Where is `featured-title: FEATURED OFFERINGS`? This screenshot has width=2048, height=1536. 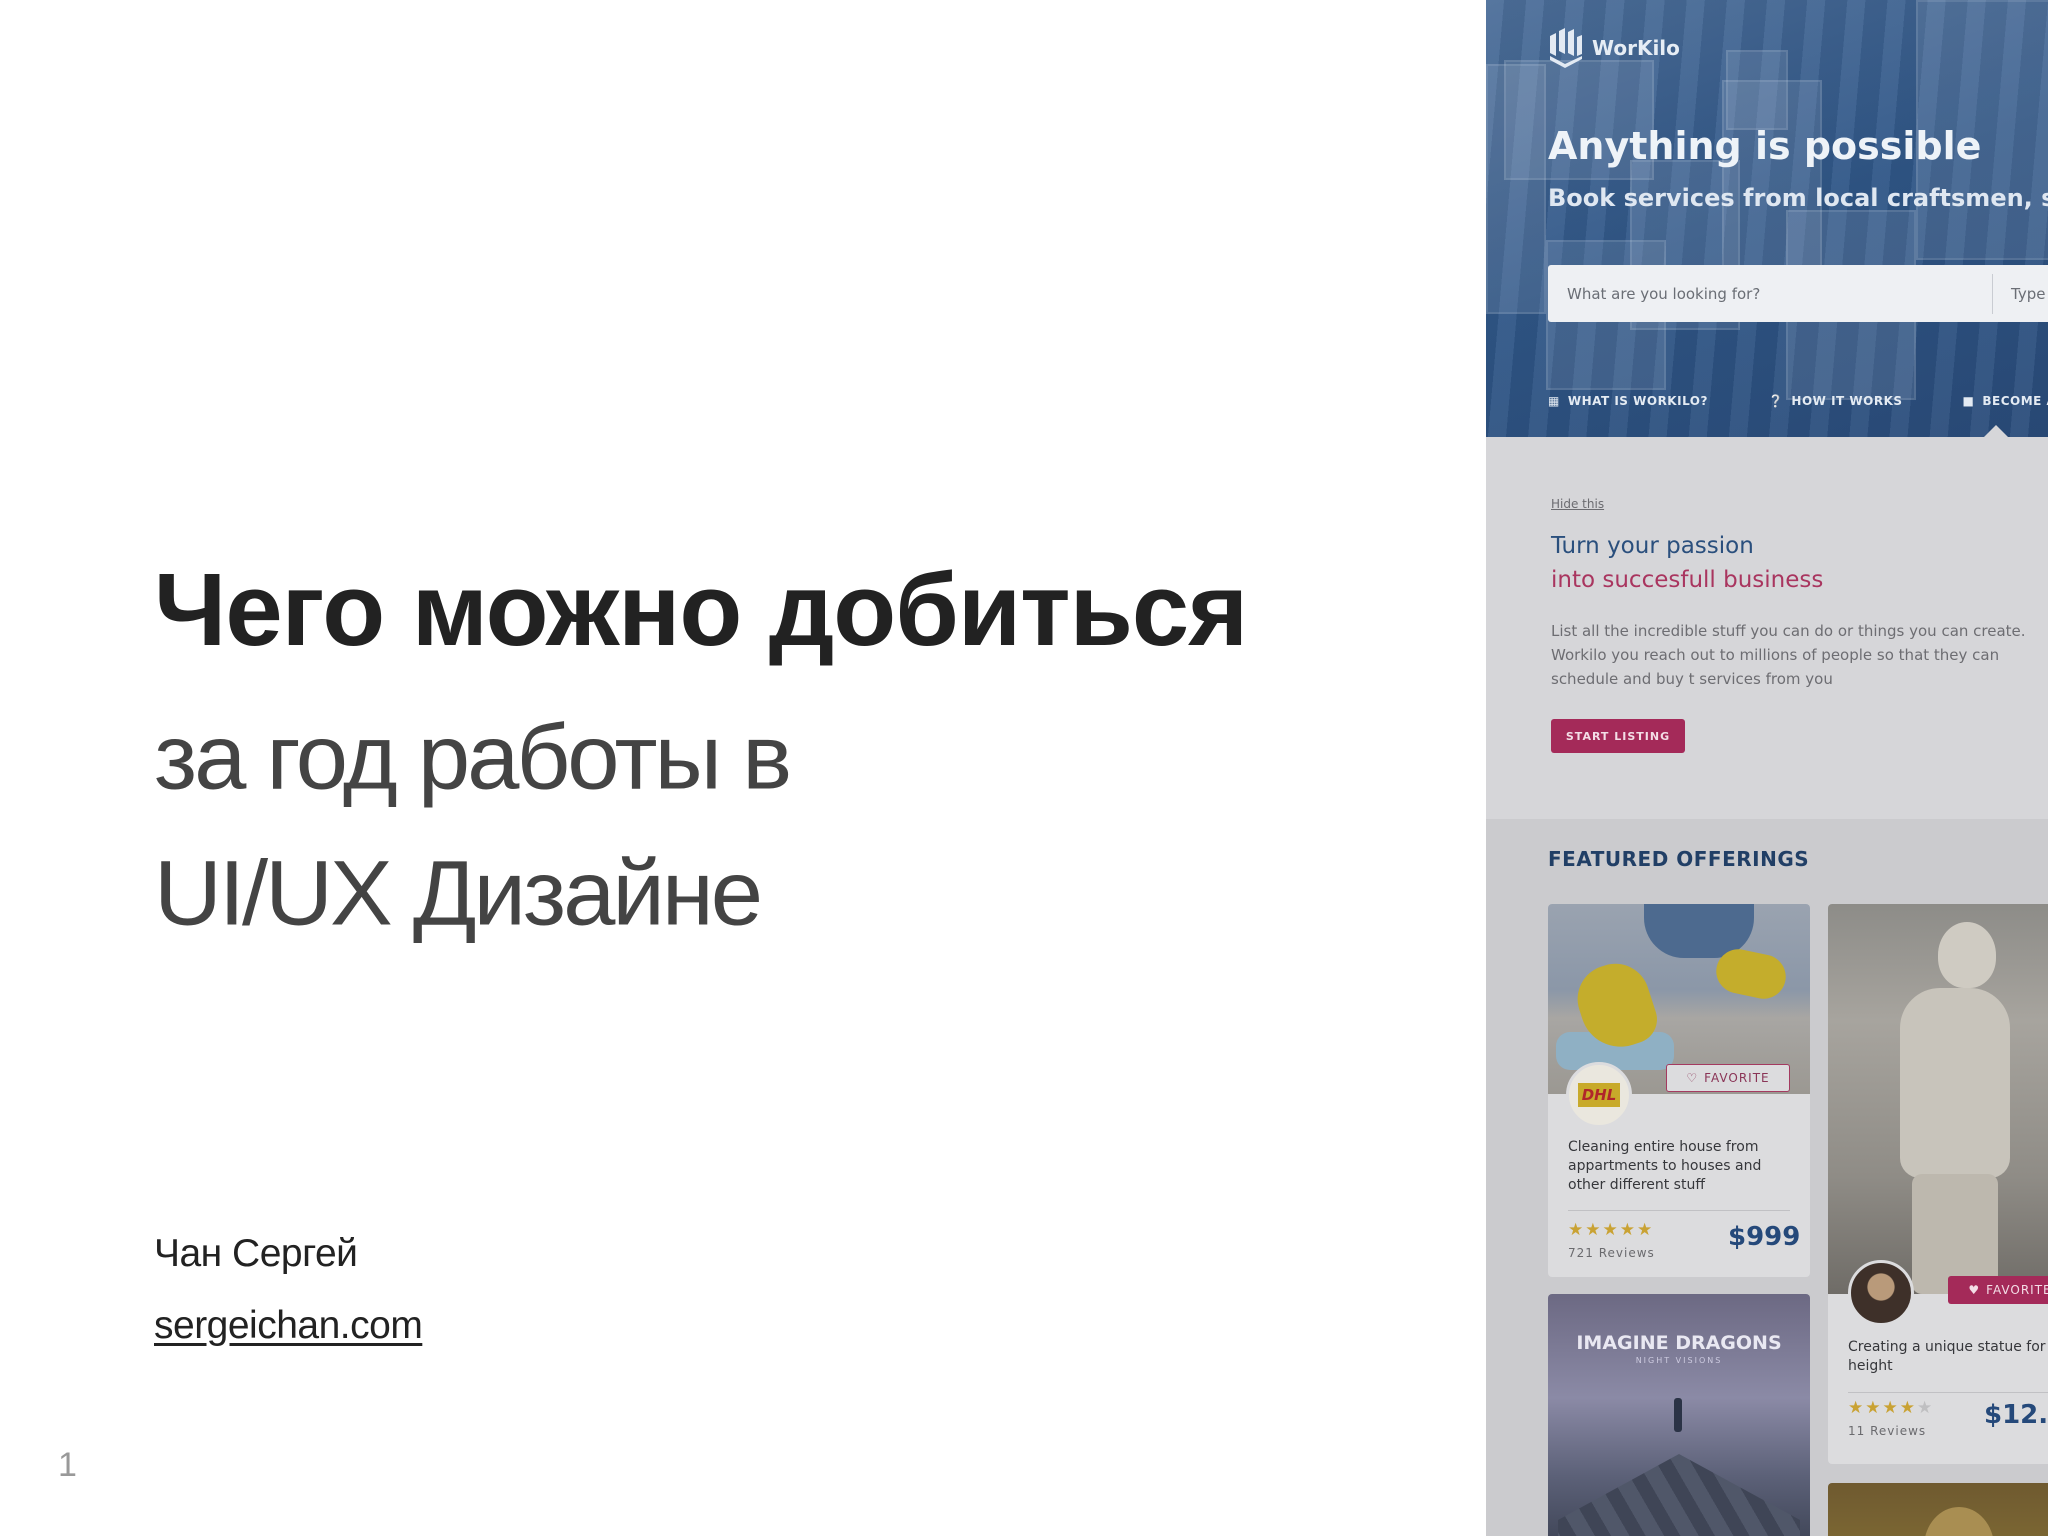 featured-title: FEATURED OFFERINGS is located at coordinates (1679, 859).